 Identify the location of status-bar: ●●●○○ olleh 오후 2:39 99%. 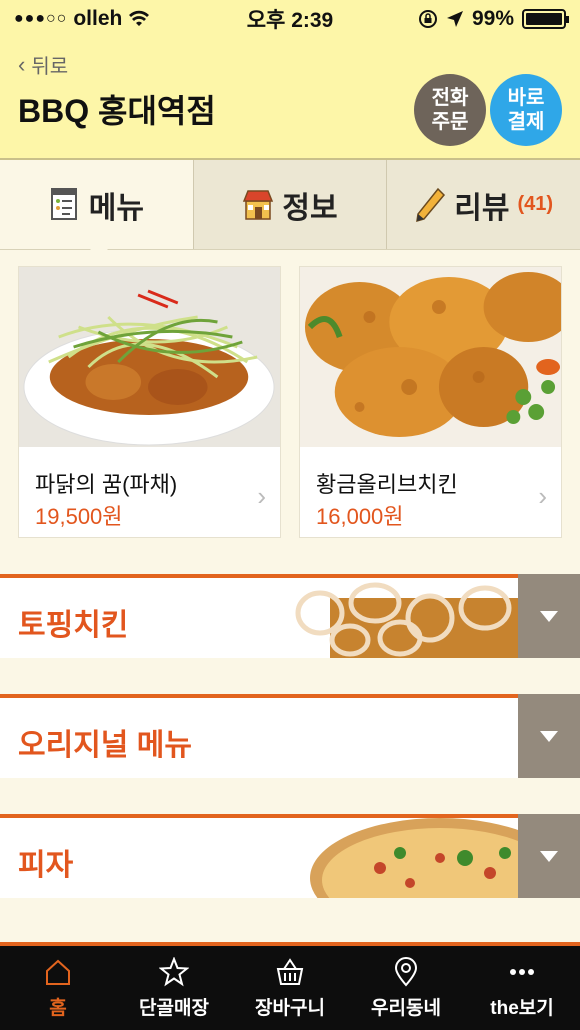
(290, 19).